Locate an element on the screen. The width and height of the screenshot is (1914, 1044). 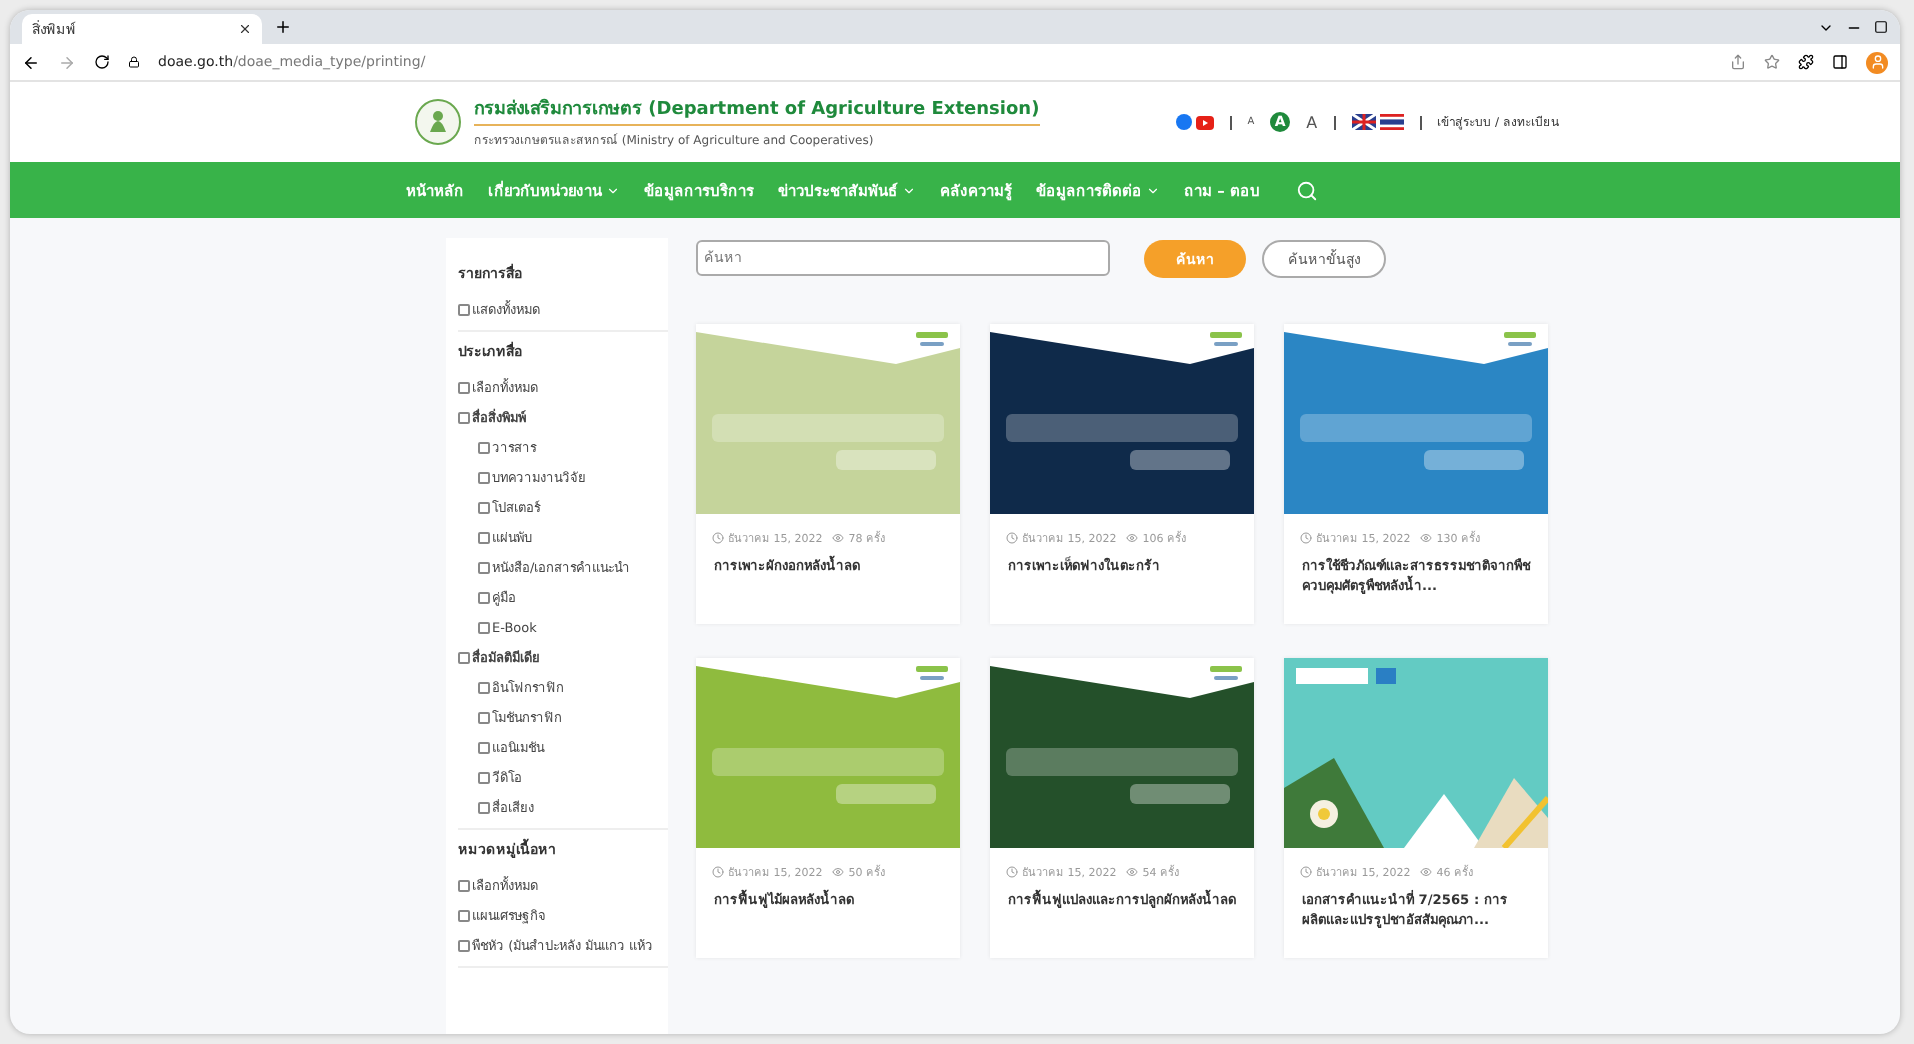
uk-flag-icon is located at coordinates (1363, 122).